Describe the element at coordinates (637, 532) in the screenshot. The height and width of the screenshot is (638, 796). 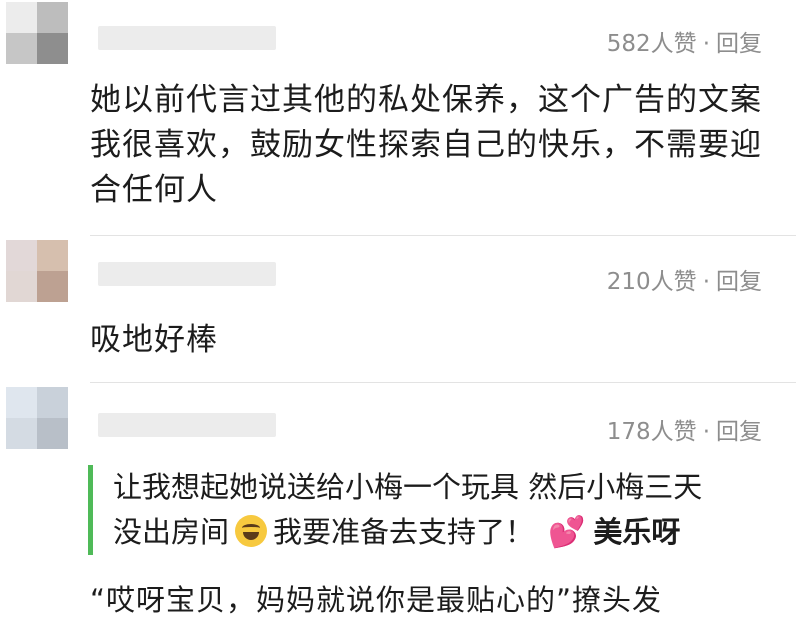
I see `quote-signature: 美乐呀` at that location.